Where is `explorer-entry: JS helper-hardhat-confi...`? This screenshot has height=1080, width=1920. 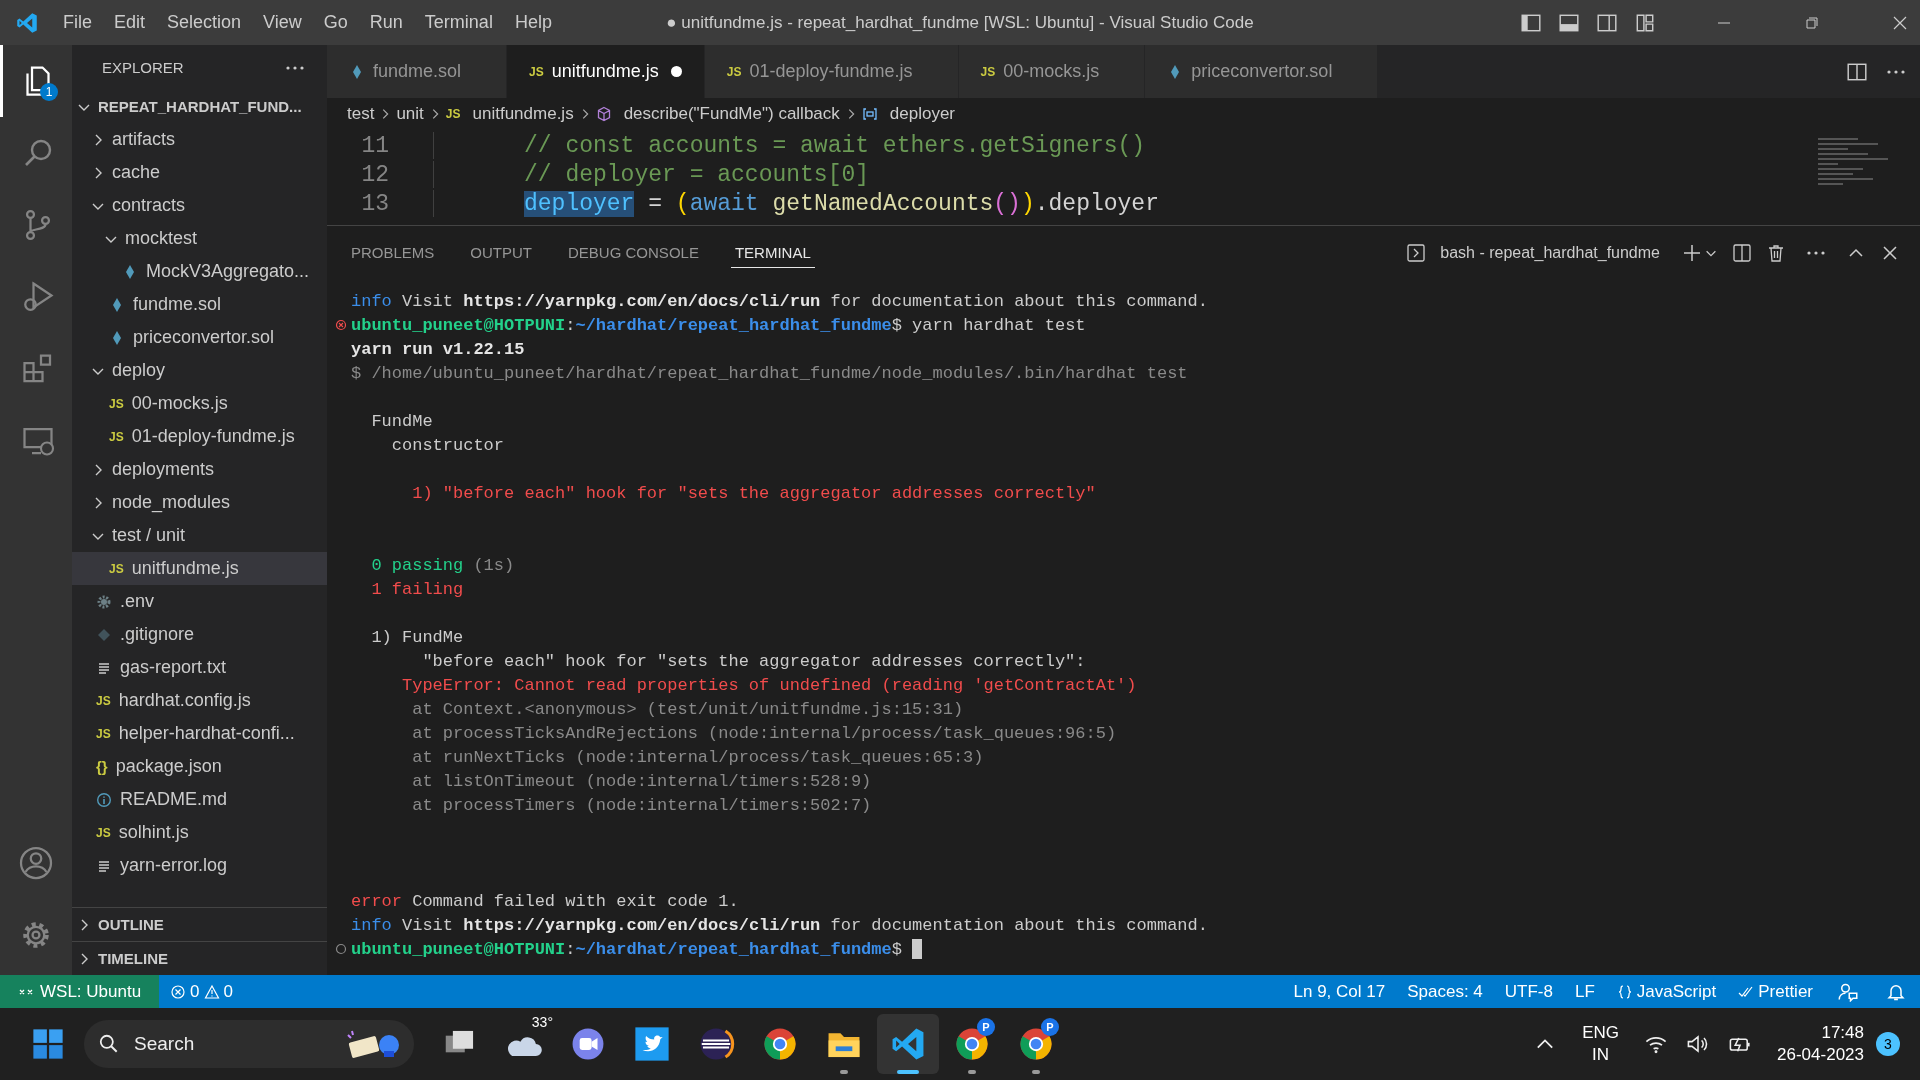
explorer-entry: JS helper-hardhat-confi... is located at coordinates (199, 733).